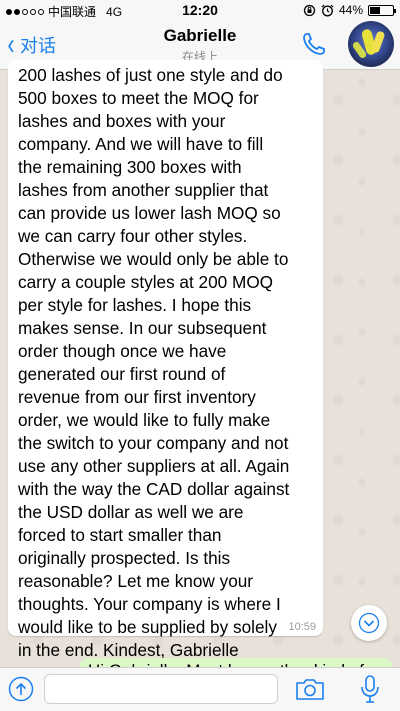 The width and height of the screenshot is (400, 711). What do you see at coordinates (302, 627) in the screenshot?
I see `message-time: 10:59` at bounding box center [302, 627].